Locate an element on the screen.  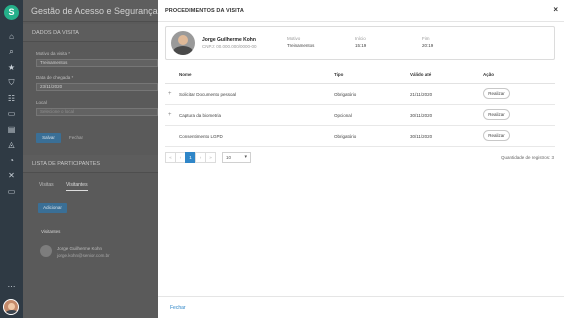
reason-value: Treinamentos is located at coordinates (301, 45).